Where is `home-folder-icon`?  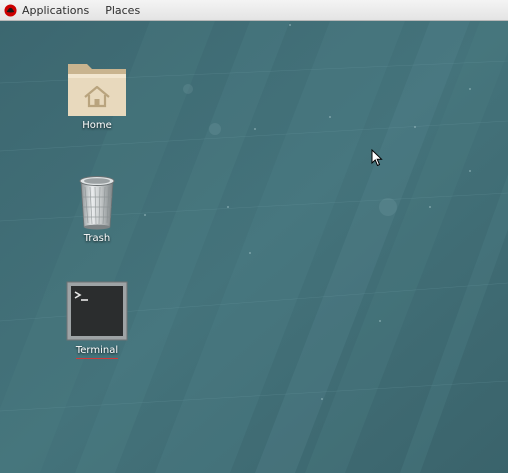 home-folder-icon is located at coordinates (97, 90).